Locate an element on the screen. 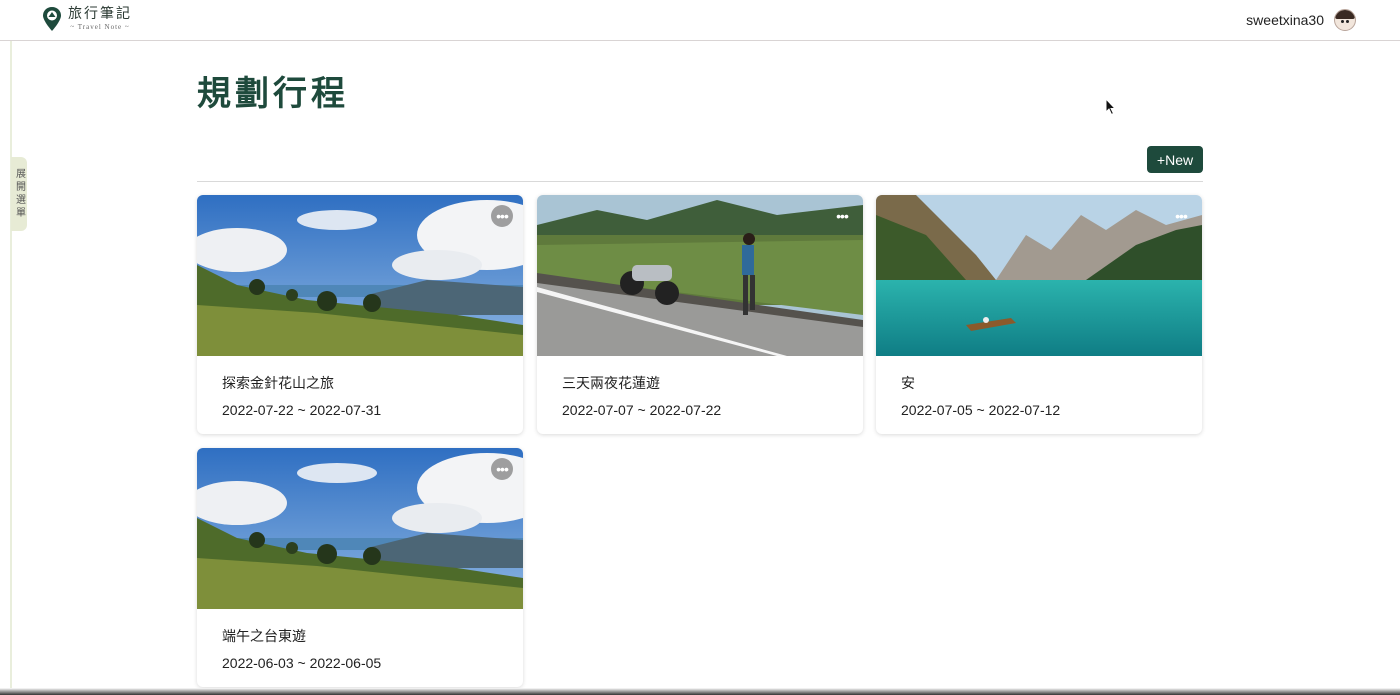 This screenshot has height=695, width=1400. avatar is located at coordinates (1345, 20).